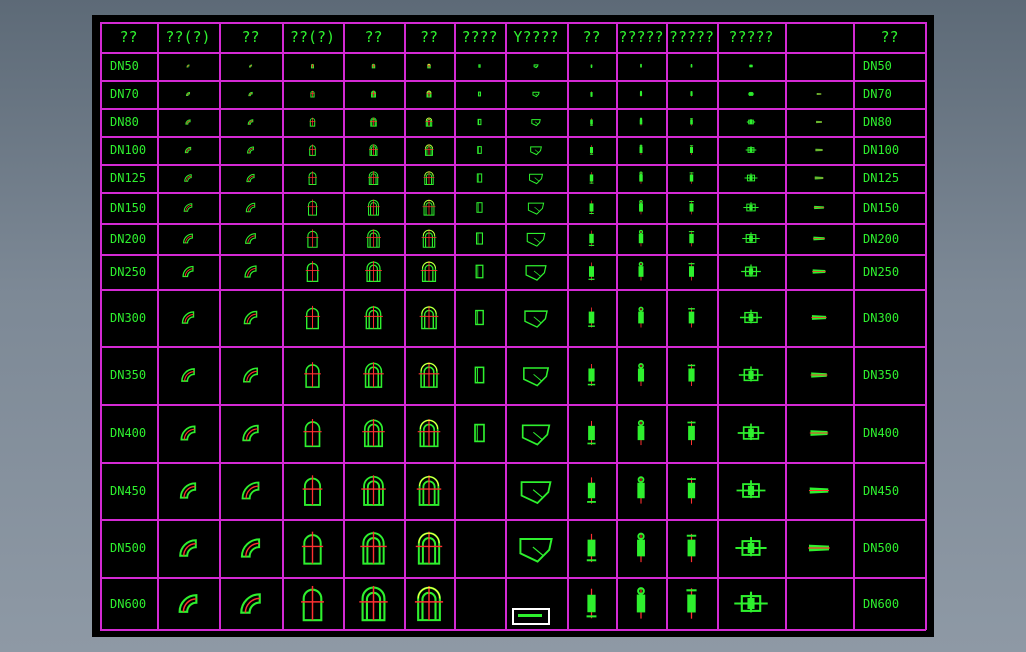 This screenshot has height=652, width=1026. What do you see at coordinates (188, 603) in the screenshot?
I see `elbow-90-icon` at bounding box center [188, 603].